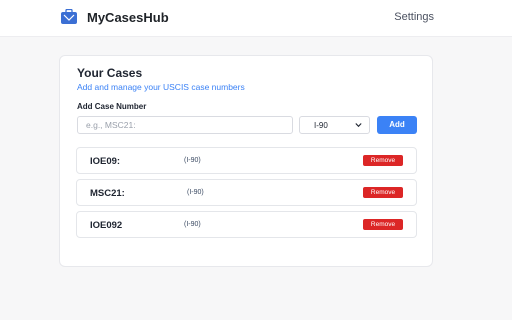 Image resolution: width=512 pixels, height=320 pixels. Describe the element at coordinates (110, 73) in the screenshot. I see `cases-title: Your Cases` at that location.